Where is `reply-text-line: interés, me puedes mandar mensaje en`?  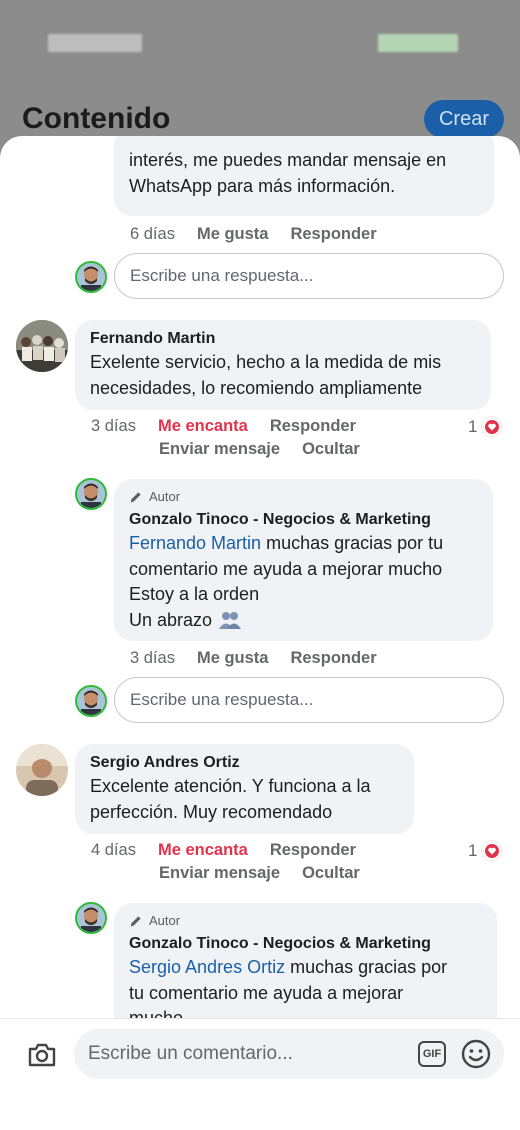 reply-text-line: interés, me puedes mandar mensaje en is located at coordinates (288, 160).